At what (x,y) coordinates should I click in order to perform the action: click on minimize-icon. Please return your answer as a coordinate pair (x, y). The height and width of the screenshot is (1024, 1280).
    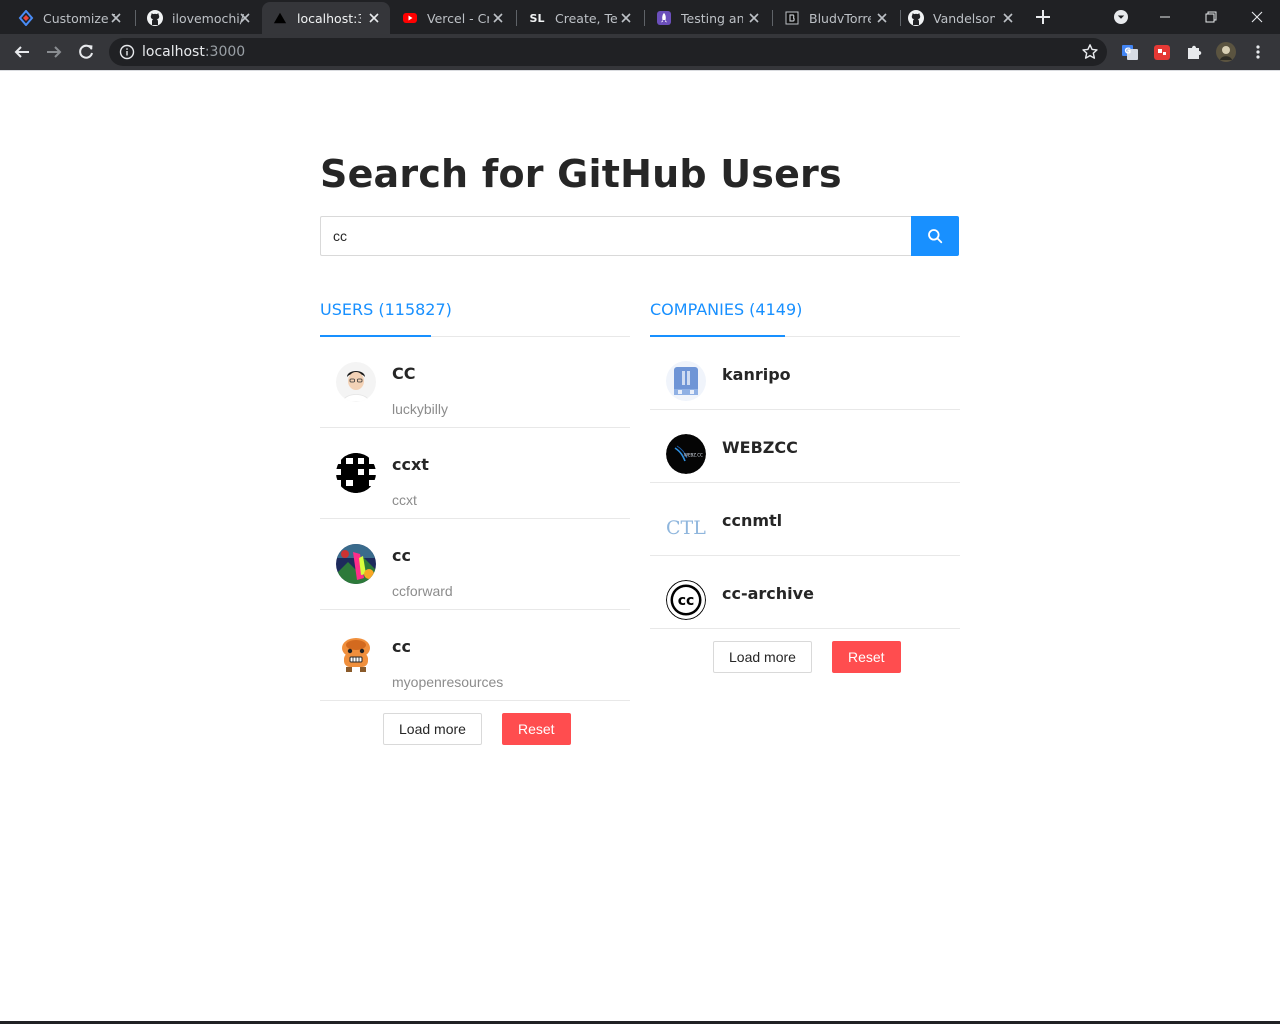
    Looking at the image, I should click on (1165, 17).